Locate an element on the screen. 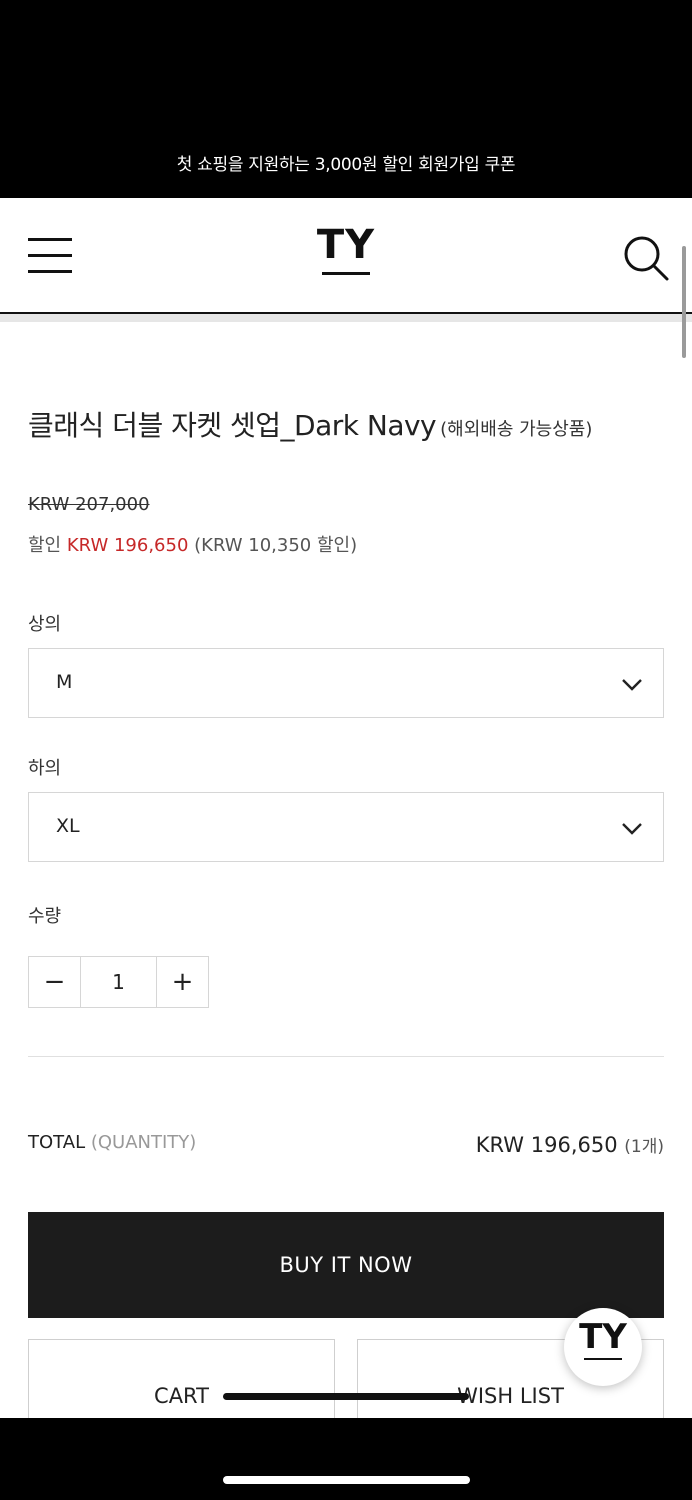 The height and width of the screenshot is (1500, 692). total-label-text: TOTAL is located at coordinates (57, 1142).